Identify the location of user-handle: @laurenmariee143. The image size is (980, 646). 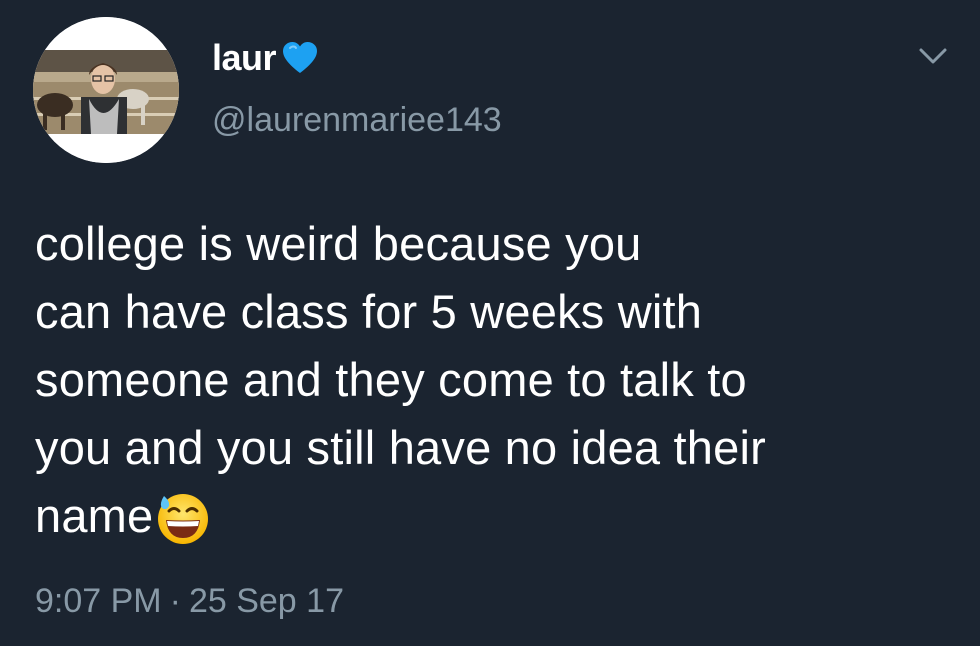
(357, 120).